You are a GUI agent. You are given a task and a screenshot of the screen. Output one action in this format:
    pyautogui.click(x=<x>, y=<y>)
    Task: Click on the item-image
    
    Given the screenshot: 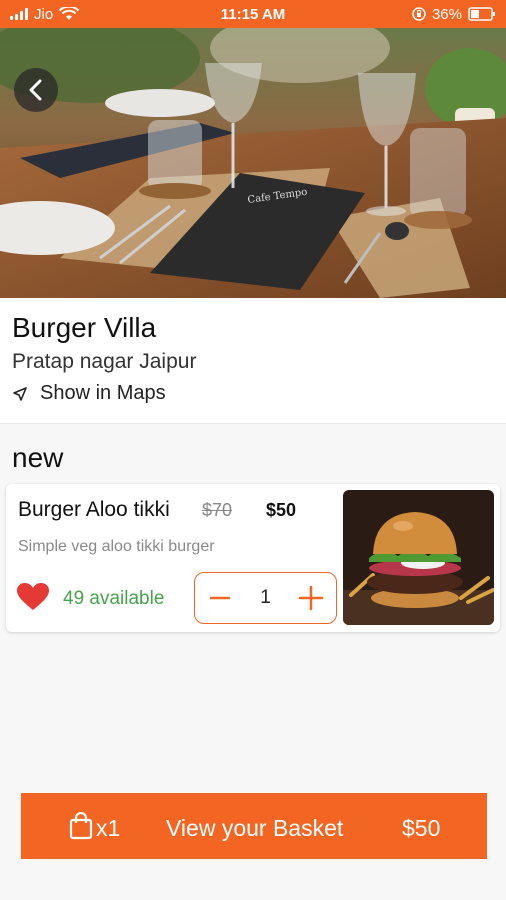 What is the action you would take?
    pyautogui.click(x=418, y=557)
    